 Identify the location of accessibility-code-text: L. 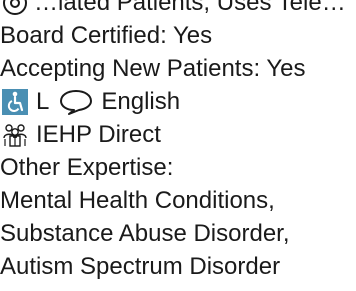
(43, 101).